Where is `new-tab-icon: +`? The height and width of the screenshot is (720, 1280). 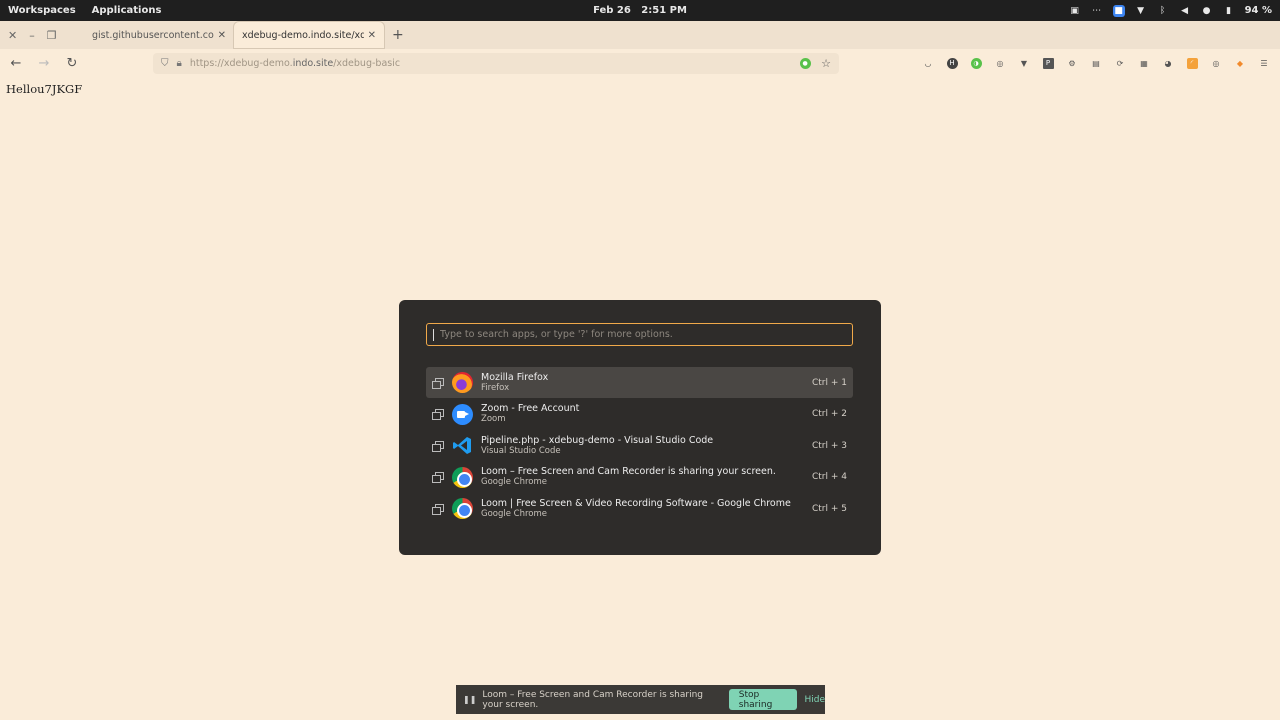 new-tab-icon: + is located at coordinates (398, 35).